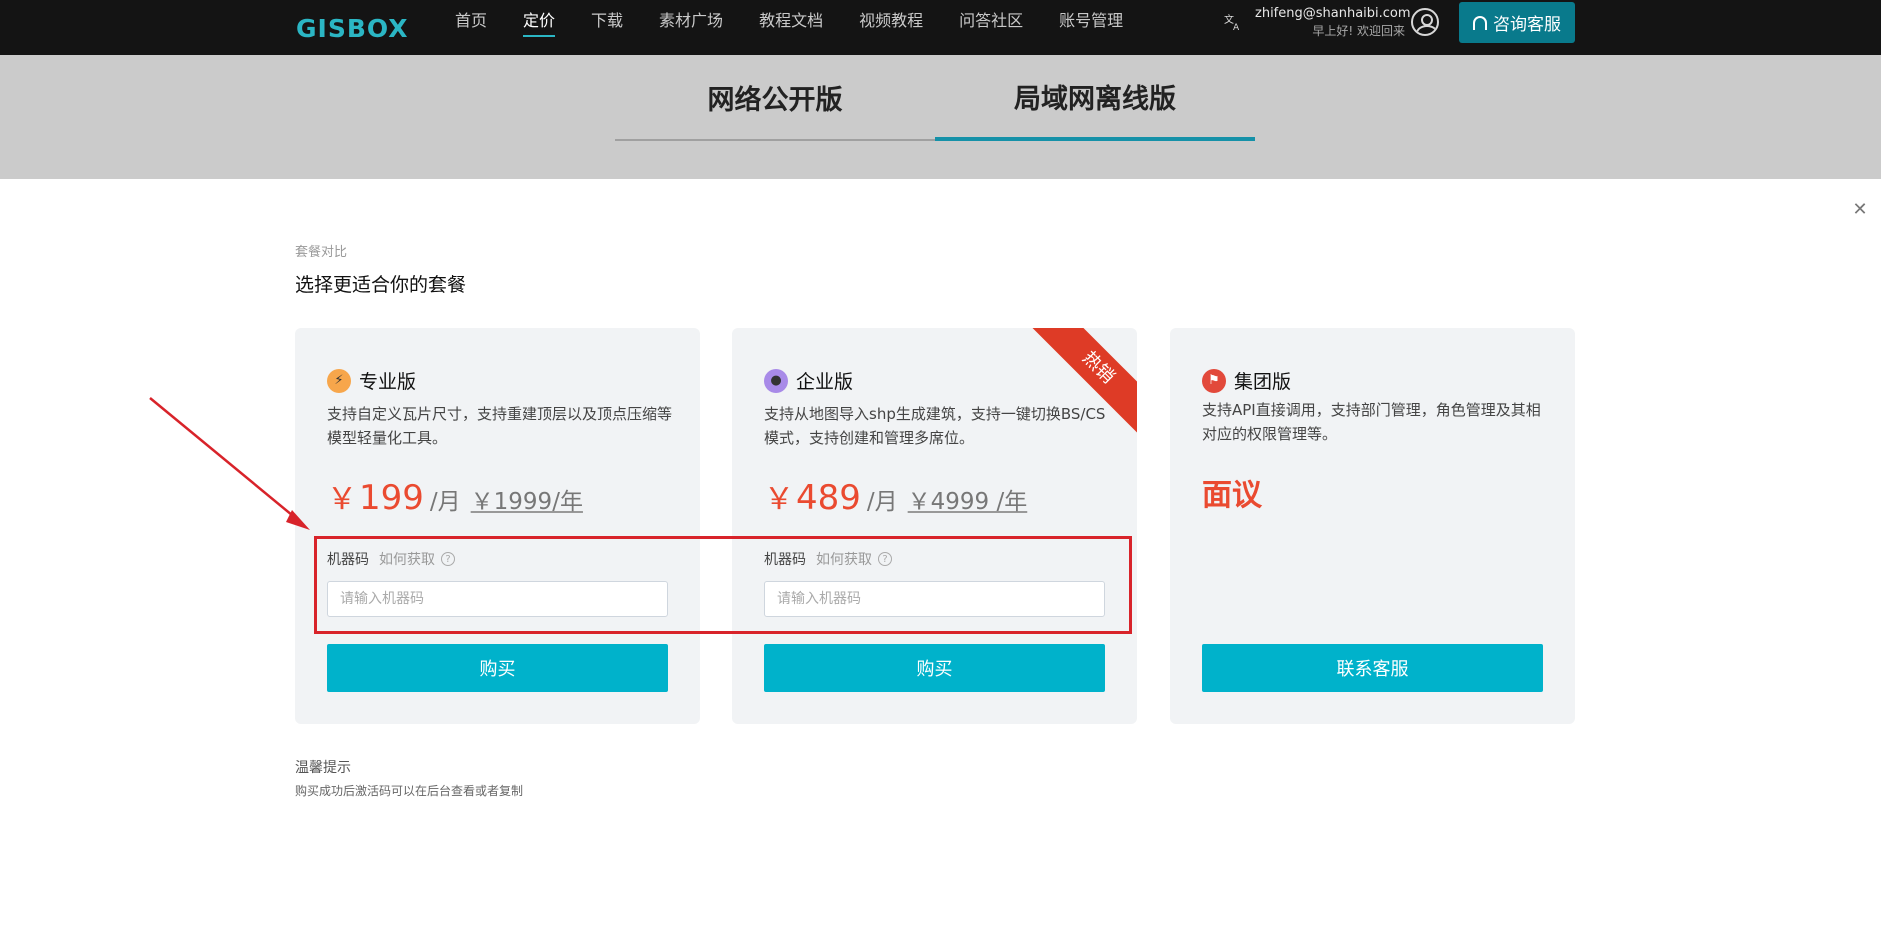  I want to click on tips-text: 购买成功后激活码可以在后台查看或者复制, so click(409, 791).